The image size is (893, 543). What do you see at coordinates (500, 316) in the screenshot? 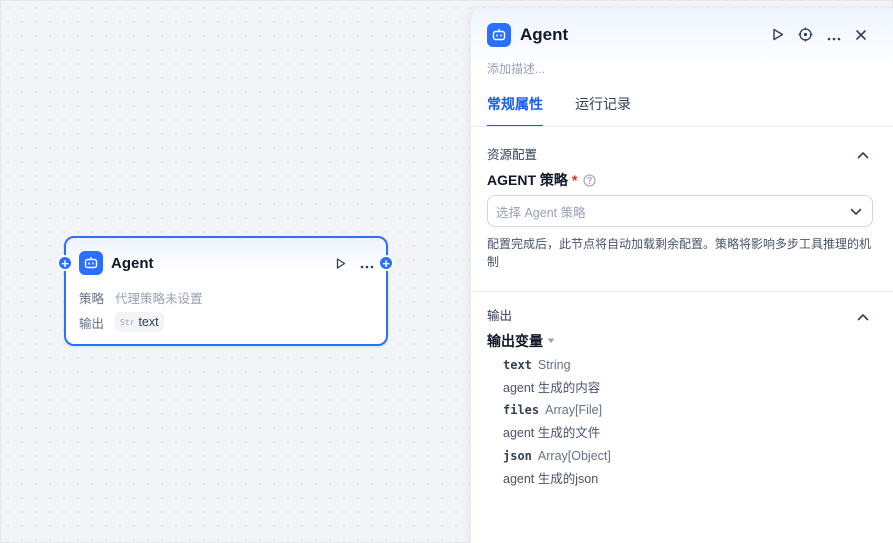
I see `output-section-title: 输出` at bounding box center [500, 316].